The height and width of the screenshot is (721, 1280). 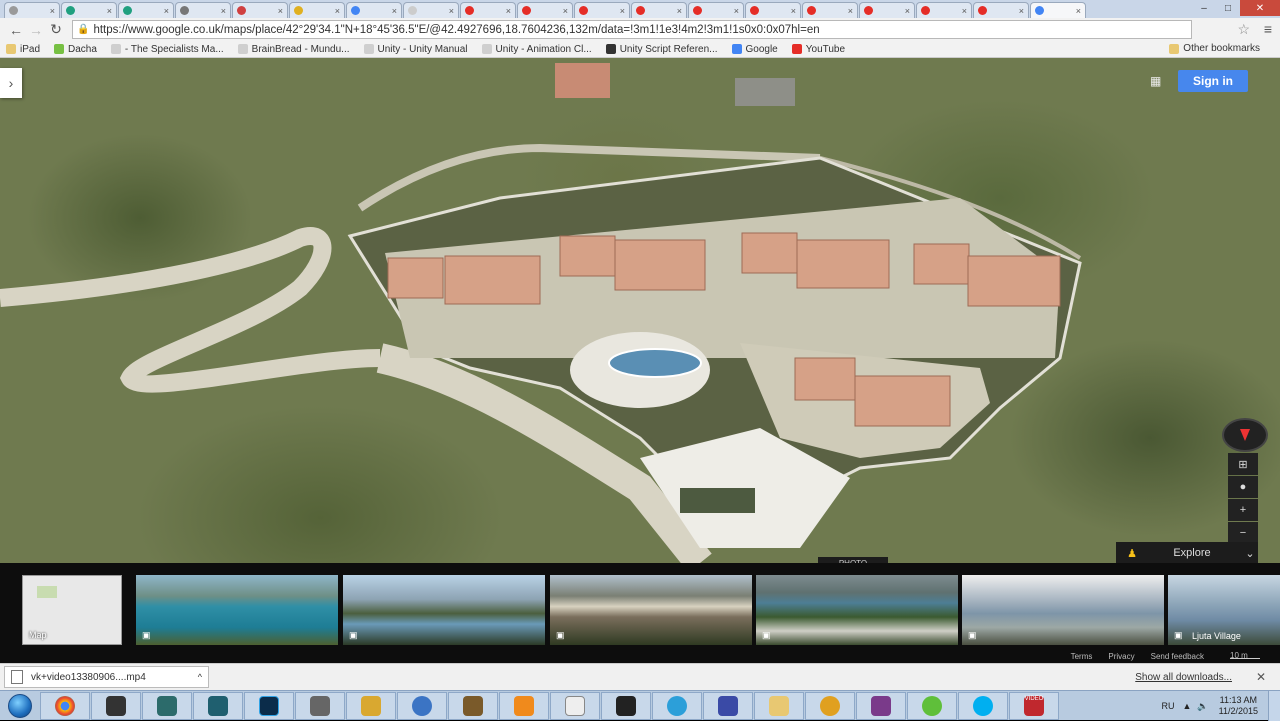 What do you see at coordinates (818, 49) in the screenshot?
I see `bookmark-item: YouTube` at bounding box center [818, 49].